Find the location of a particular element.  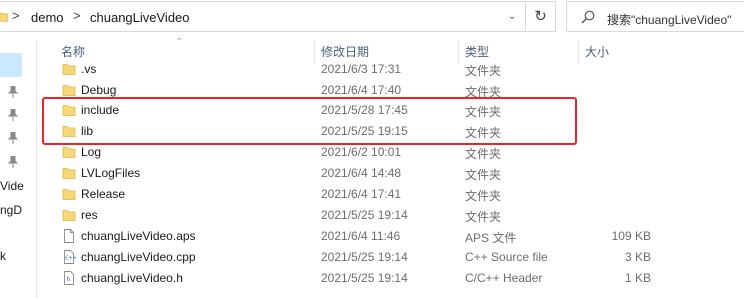

file-row: res 2021/5/25 19:14 文件夹 is located at coordinates (392, 215).